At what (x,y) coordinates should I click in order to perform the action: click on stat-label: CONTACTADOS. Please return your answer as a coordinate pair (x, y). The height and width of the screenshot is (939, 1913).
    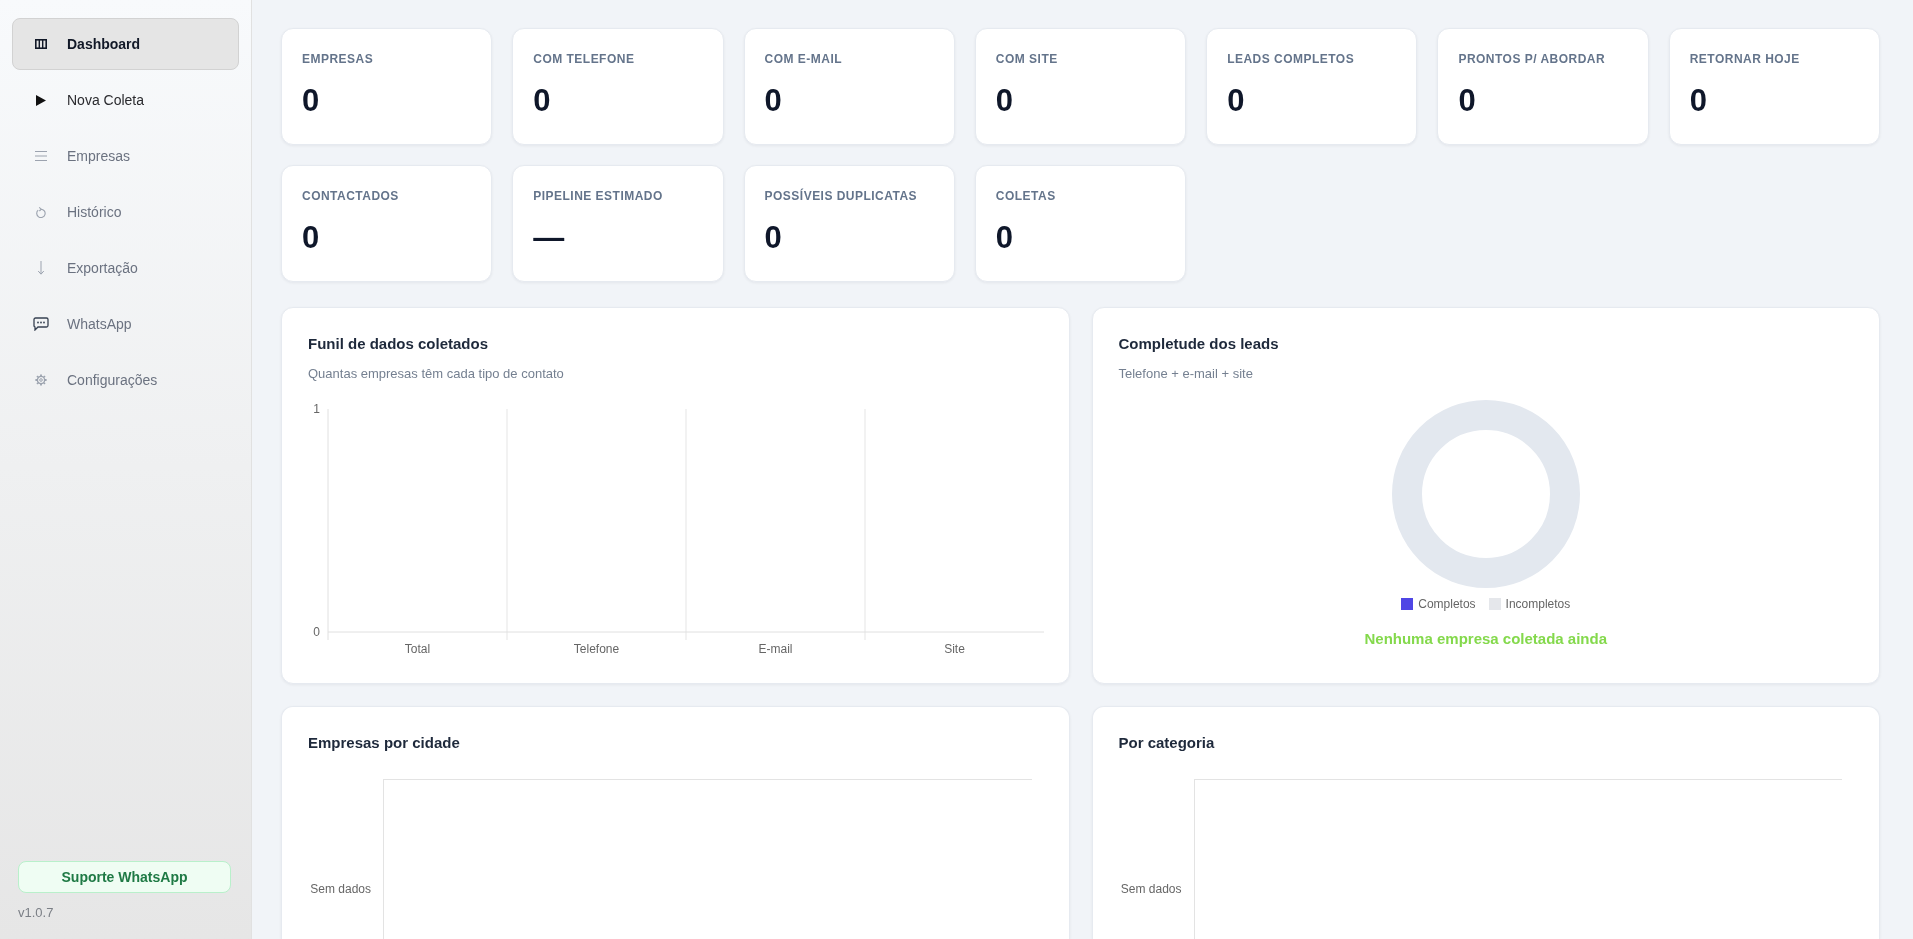
    Looking at the image, I should click on (350, 196).